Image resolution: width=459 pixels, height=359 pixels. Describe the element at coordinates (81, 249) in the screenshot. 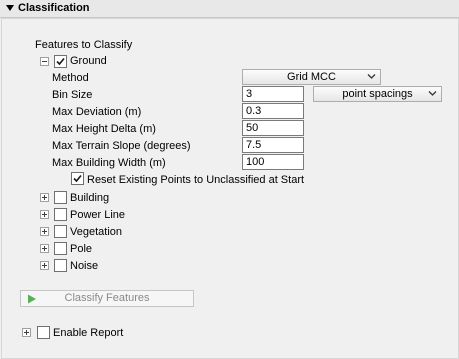

I see `pole-label: Pole` at that location.